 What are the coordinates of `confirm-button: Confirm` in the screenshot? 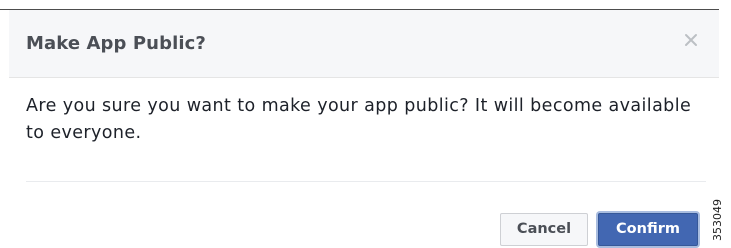 It's located at (648, 229).